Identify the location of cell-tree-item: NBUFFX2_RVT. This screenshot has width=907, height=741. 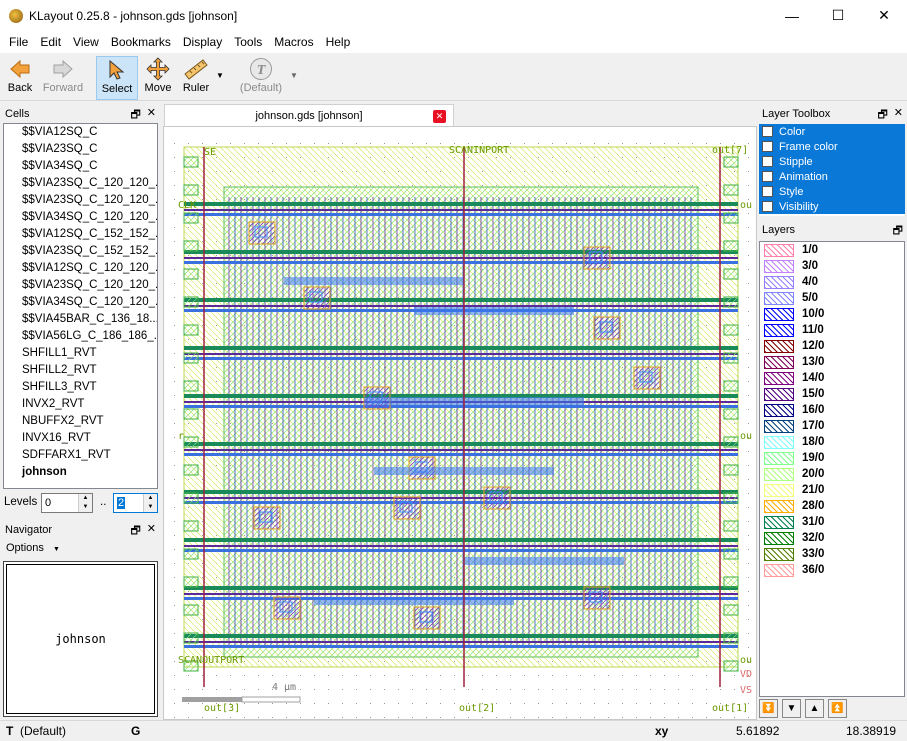
(80, 421).